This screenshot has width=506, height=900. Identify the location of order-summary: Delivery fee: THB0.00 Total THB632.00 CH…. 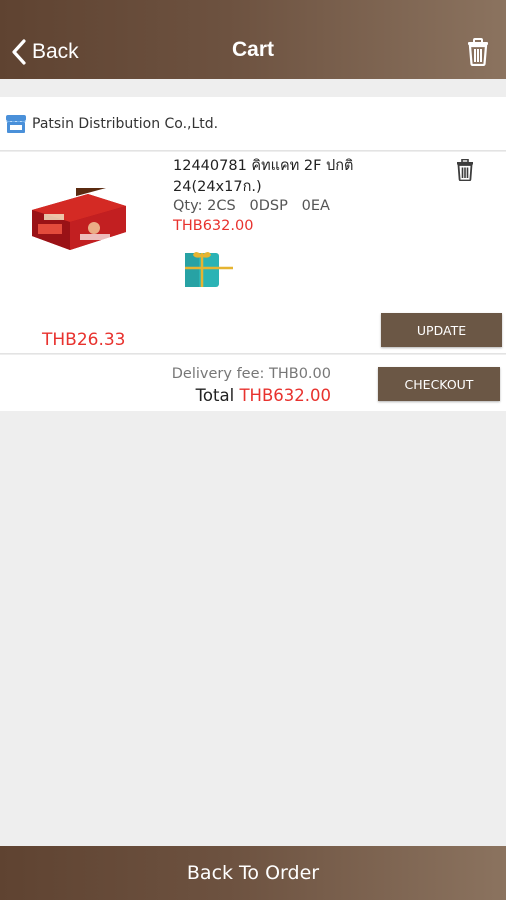
(253, 383).